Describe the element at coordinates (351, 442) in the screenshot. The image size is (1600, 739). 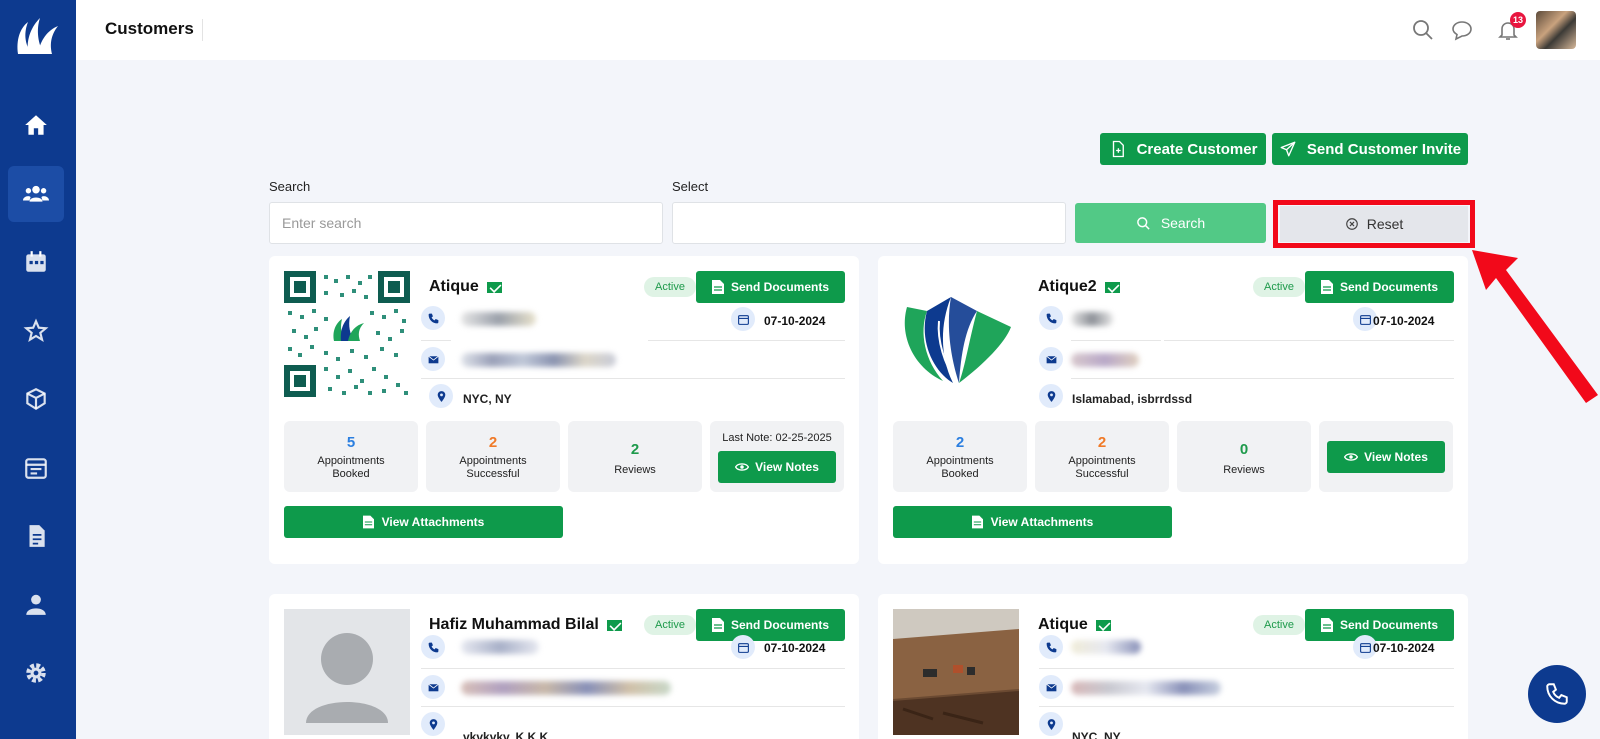
I see `appointments-booked-count: 5` at that location.